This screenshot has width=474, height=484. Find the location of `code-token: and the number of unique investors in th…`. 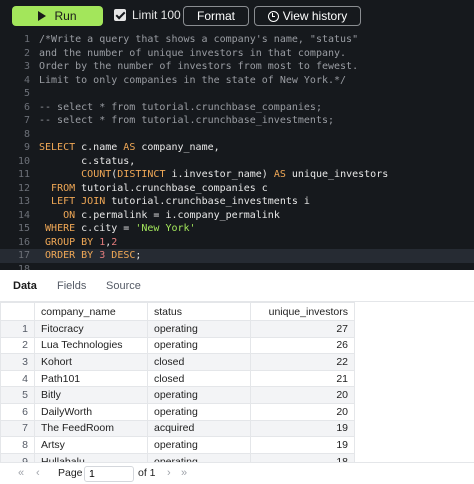

code-token: and the number of unique investors in th… is located at coordinates (193, 53).